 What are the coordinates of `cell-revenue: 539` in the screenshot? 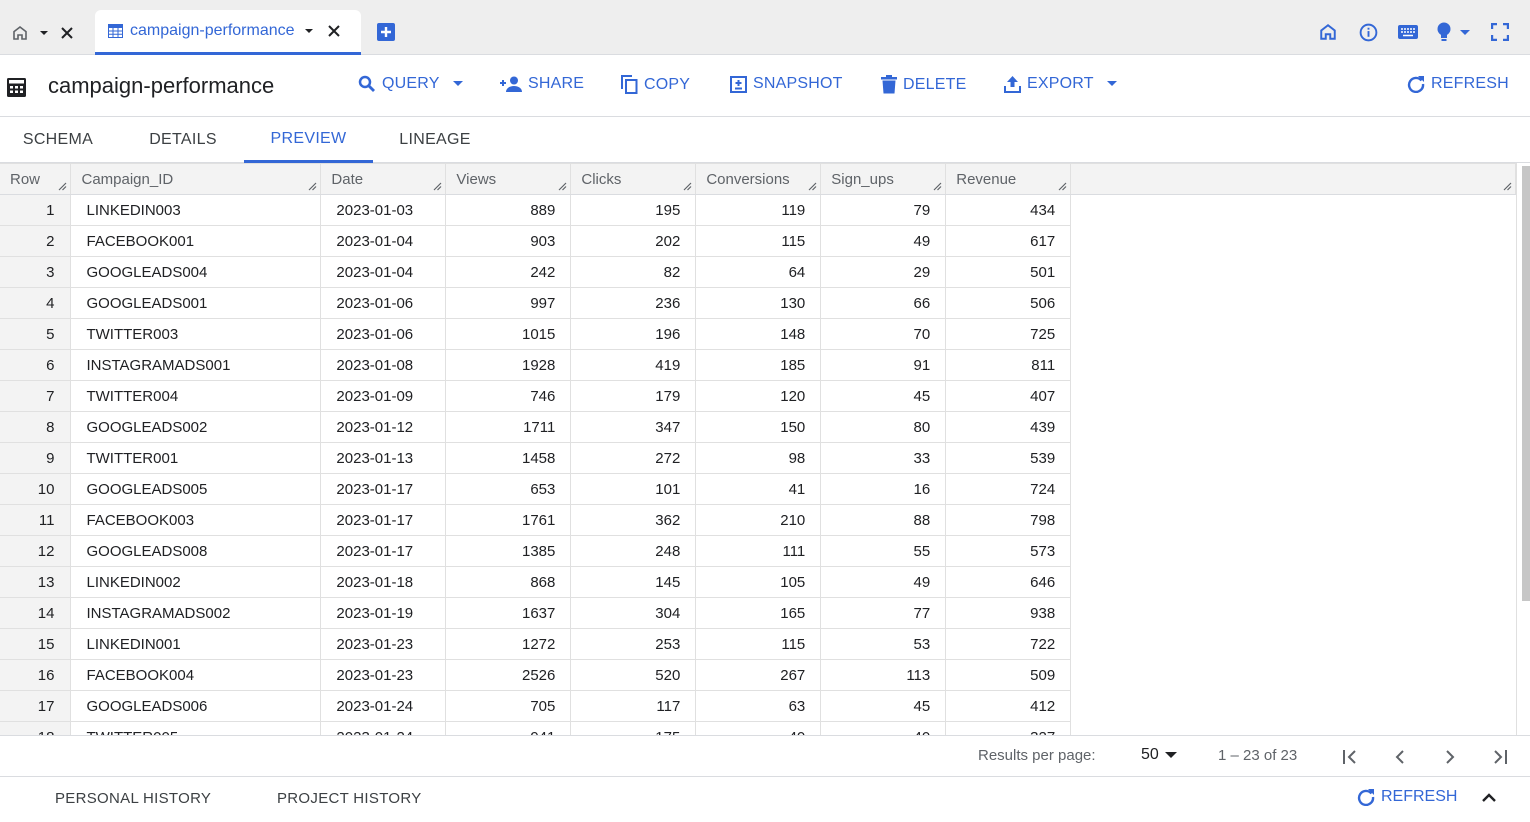 It's located at (1008, 458).